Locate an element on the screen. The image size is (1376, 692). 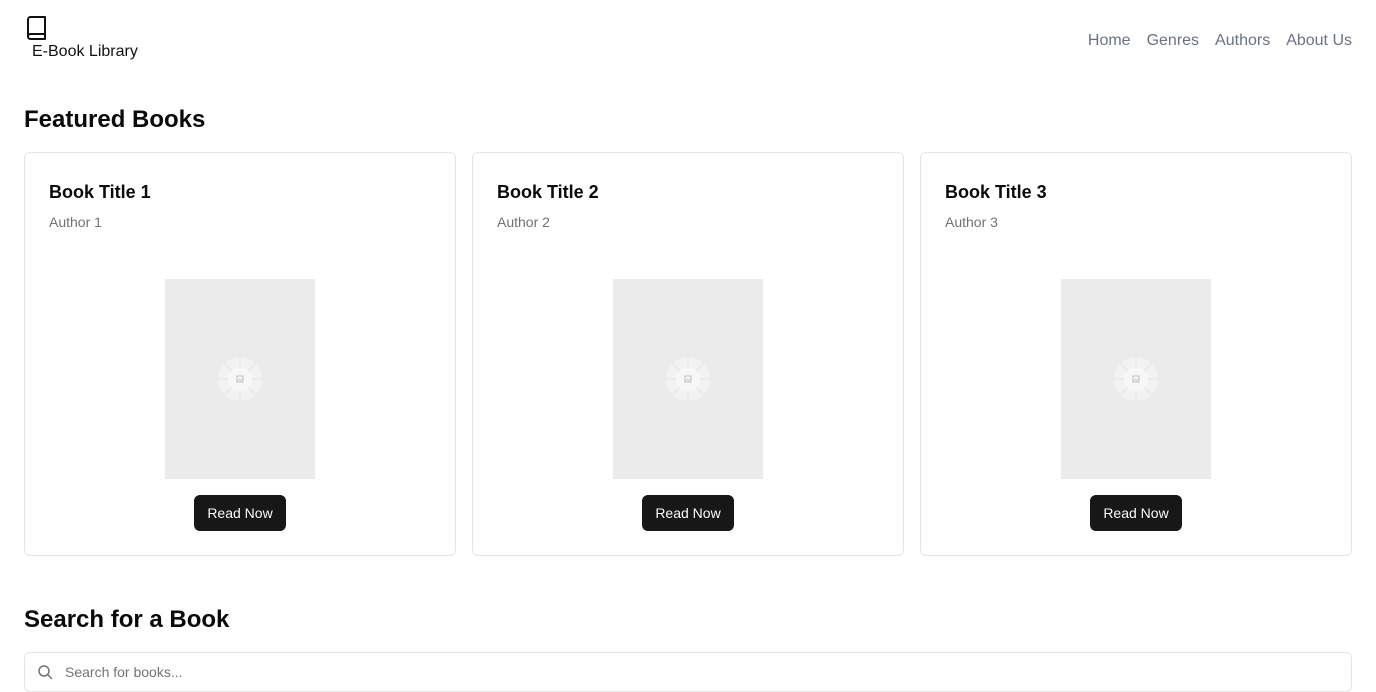
nav-item-genres: Genres is located at coordinates (1173, 41).